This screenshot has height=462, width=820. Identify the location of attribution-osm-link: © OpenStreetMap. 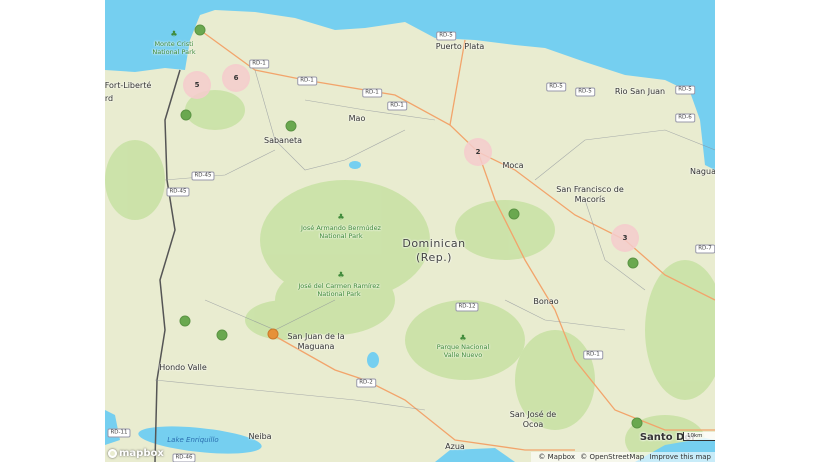
(612, 457).